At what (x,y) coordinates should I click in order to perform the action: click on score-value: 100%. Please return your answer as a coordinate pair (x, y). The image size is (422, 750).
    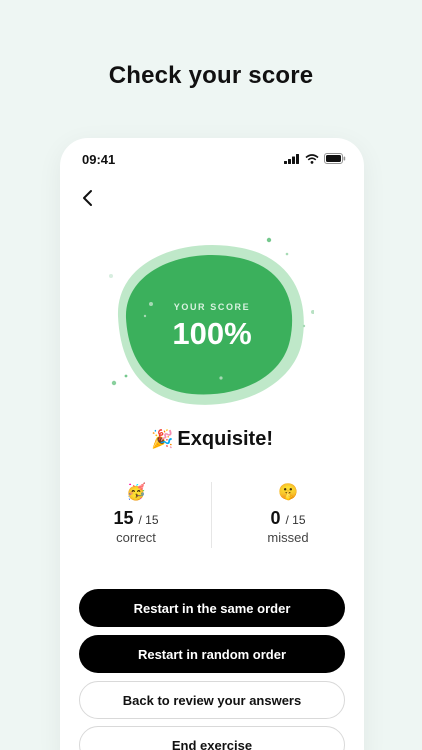
    Looking at the image, I should click on (212, 333).